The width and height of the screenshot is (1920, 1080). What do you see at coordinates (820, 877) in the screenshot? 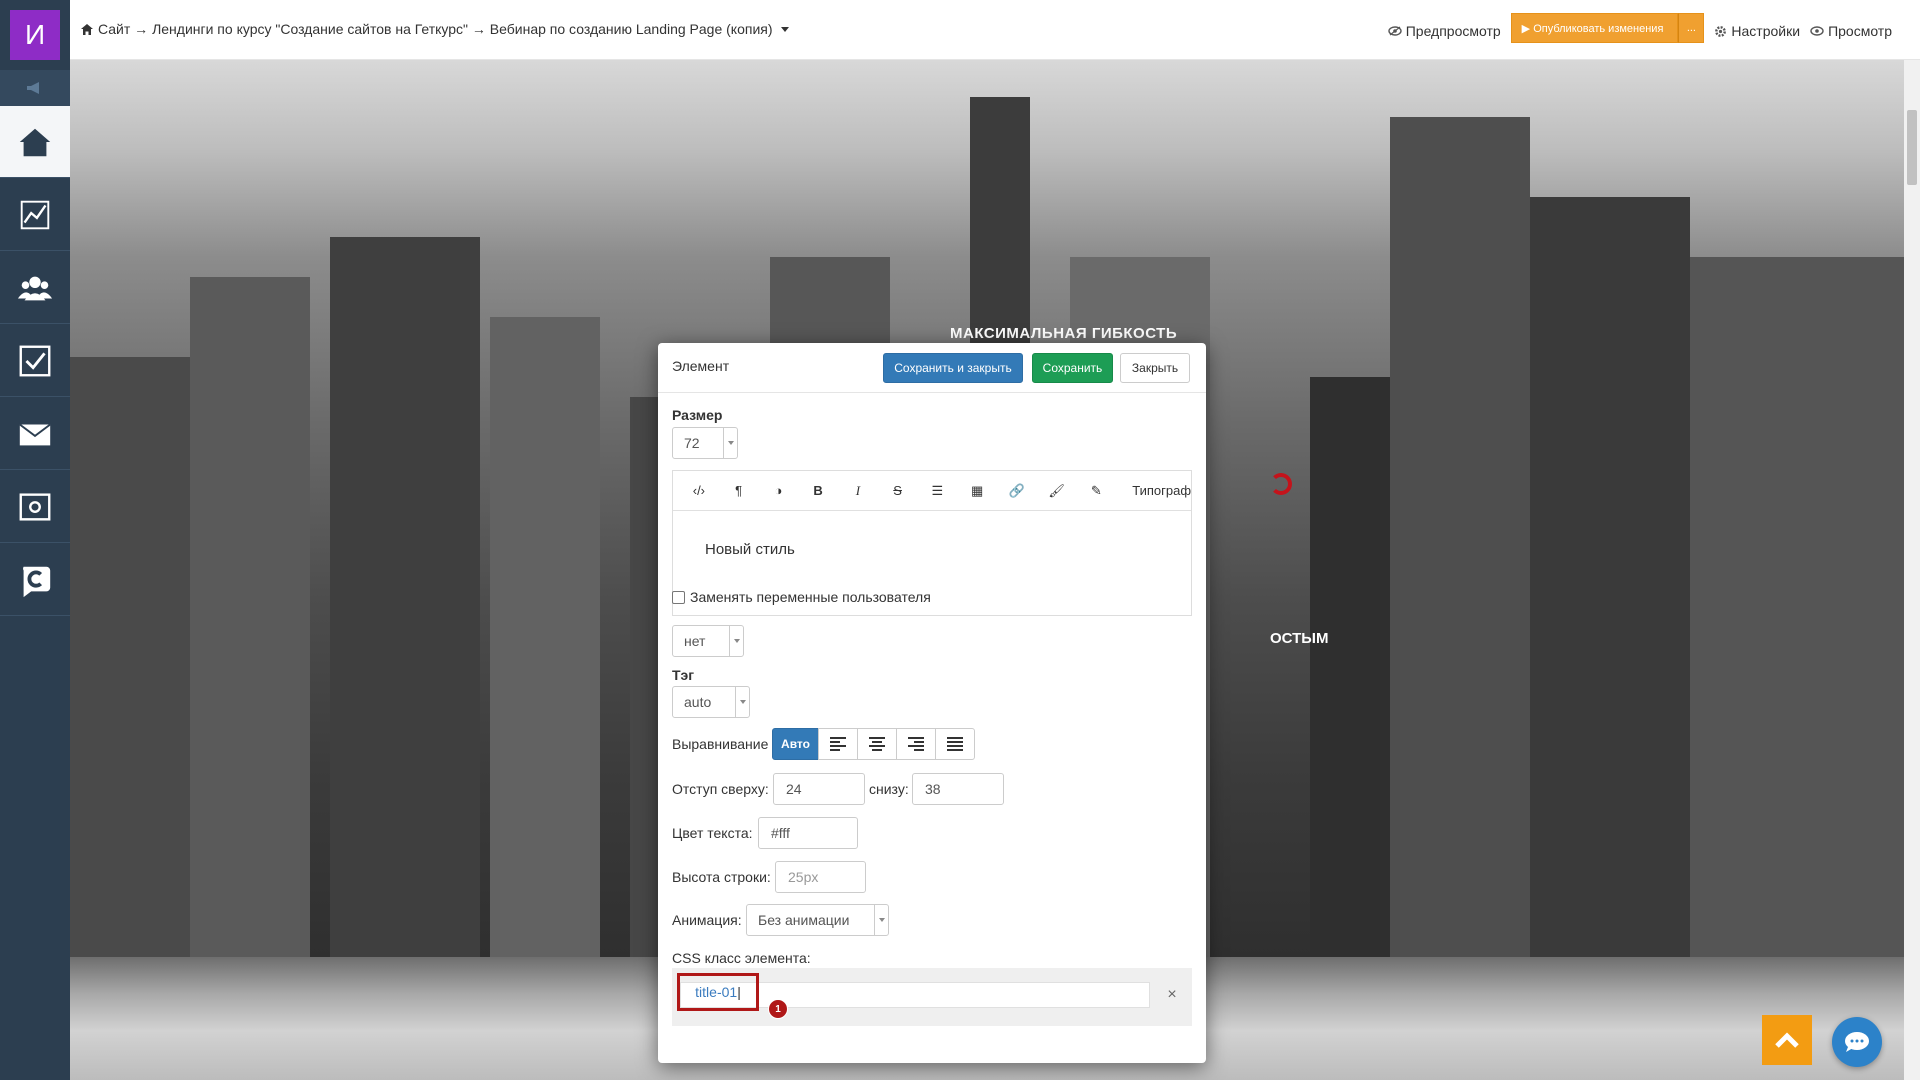
I see `line-height-input: 25px` at bounding box center [820, 877].